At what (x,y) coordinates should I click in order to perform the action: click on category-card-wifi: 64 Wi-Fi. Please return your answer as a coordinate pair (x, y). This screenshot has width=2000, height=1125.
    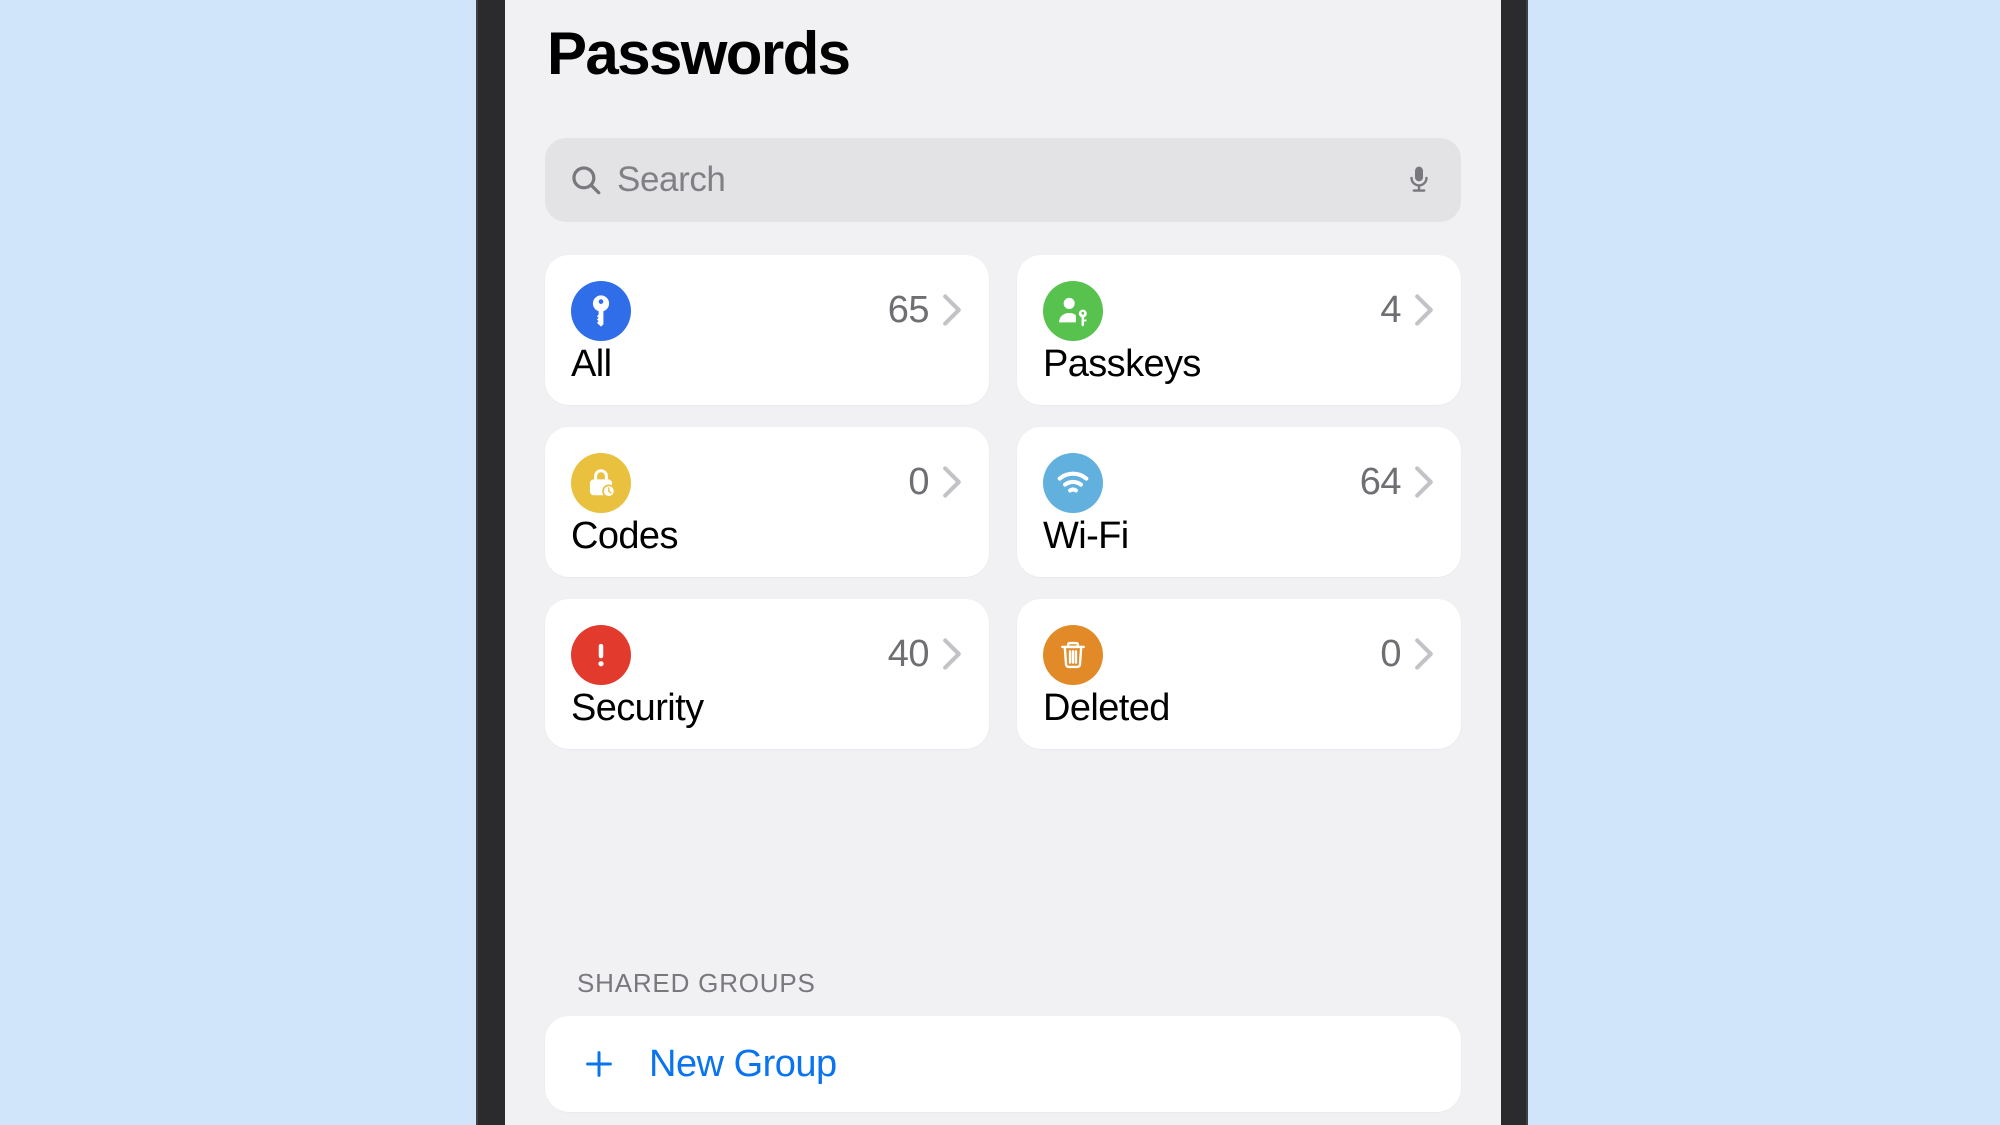
    Looking at the image, I should click on (1239, 502).